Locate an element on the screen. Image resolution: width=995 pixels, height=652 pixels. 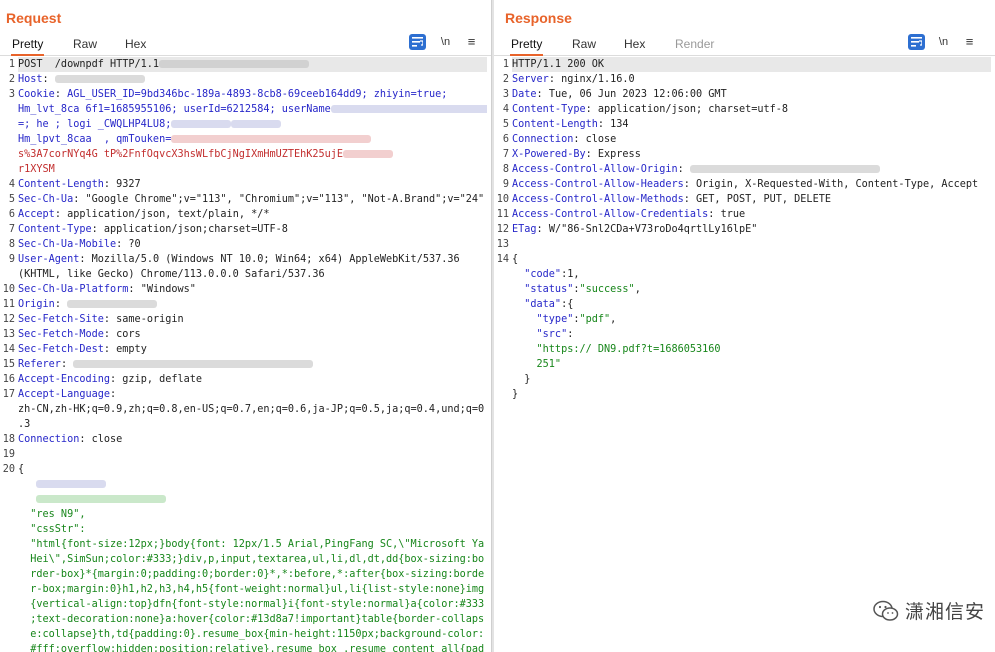
header-name: Sec-Ch-Ua is located at coordinates (46, 199).